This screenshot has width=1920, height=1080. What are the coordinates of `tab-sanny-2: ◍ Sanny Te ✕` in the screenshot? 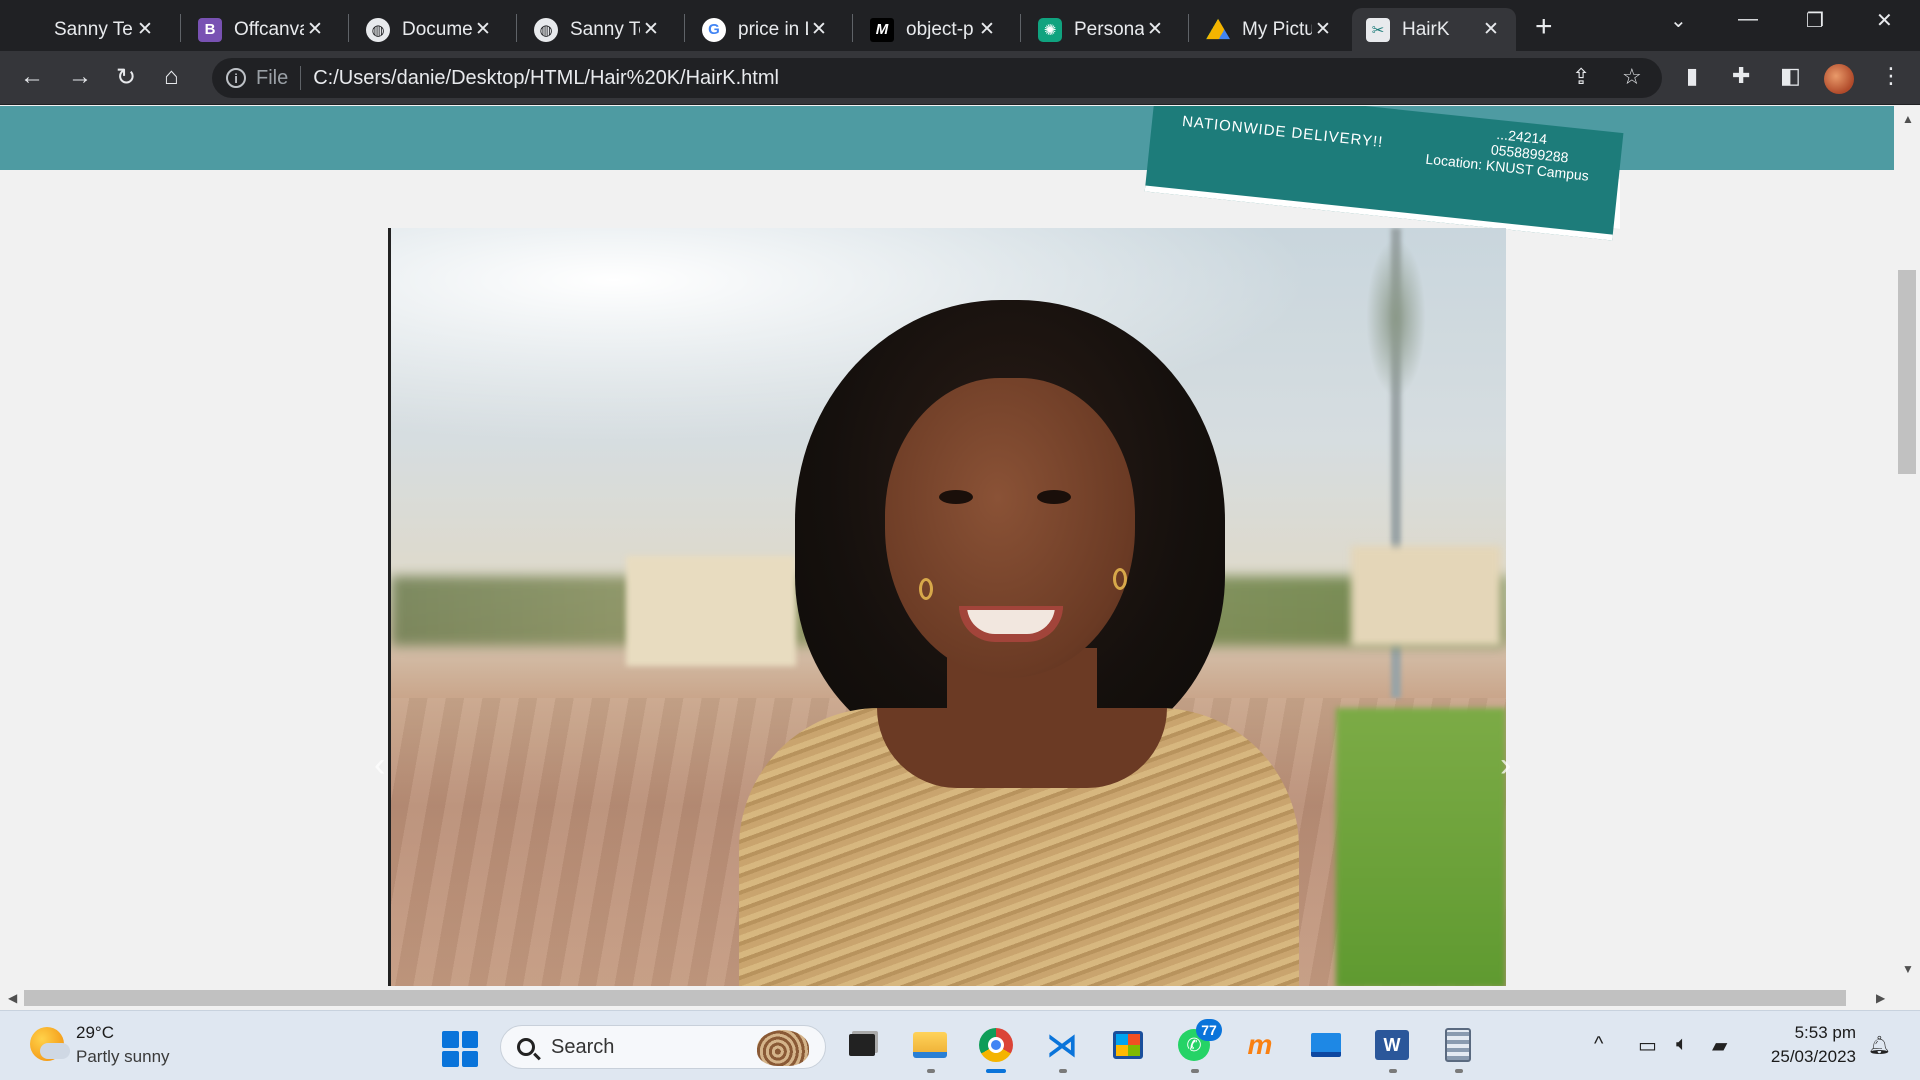 It's located at (598, 29).